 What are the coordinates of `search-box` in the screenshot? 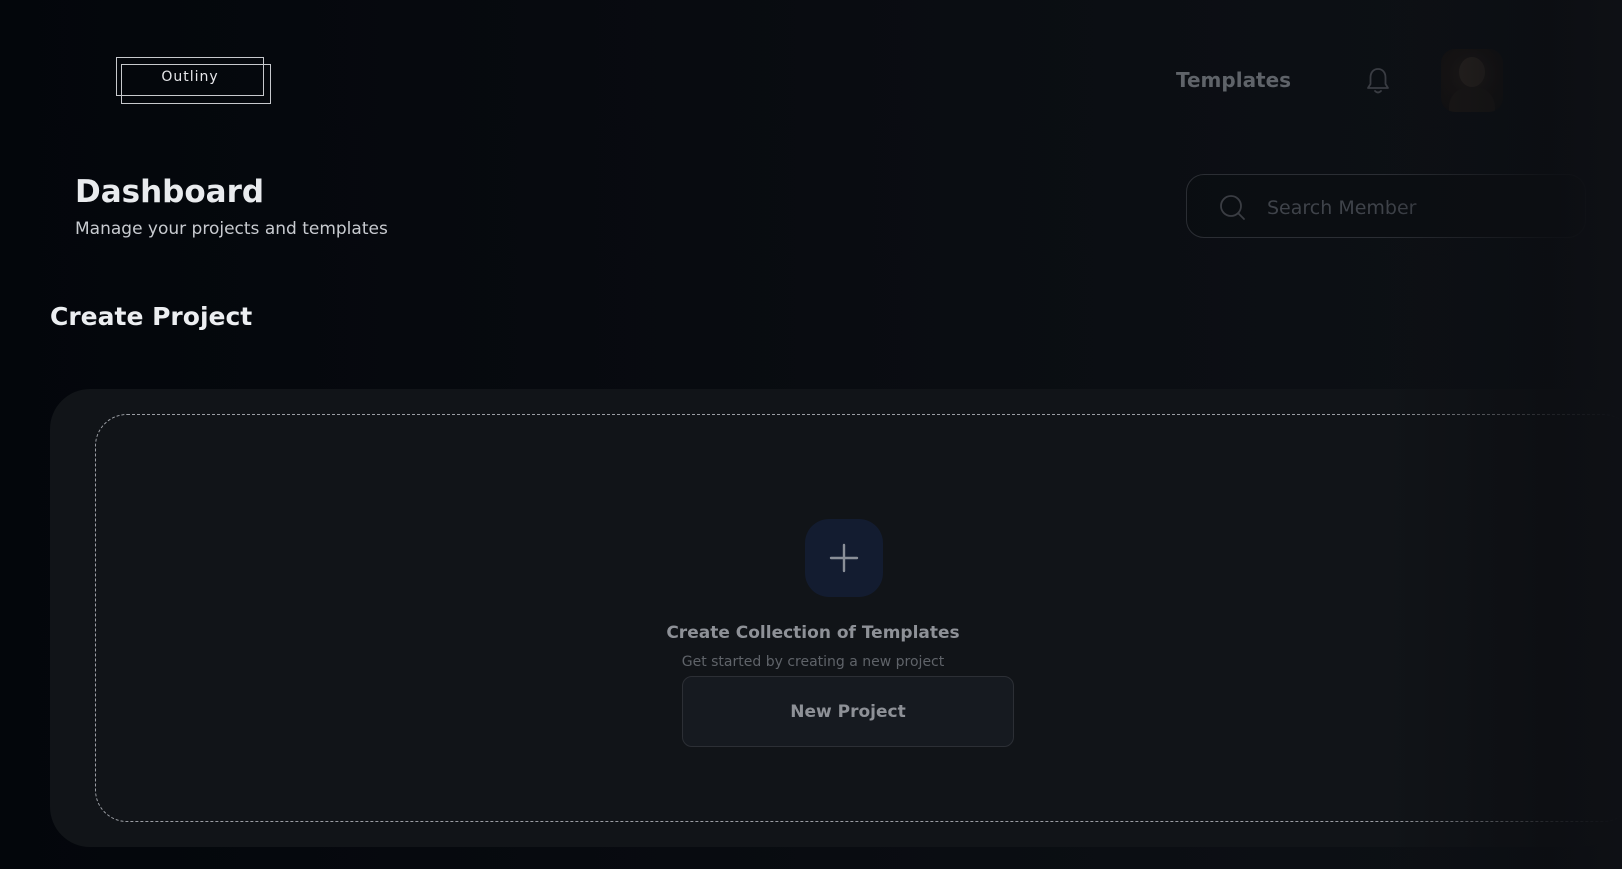 It's located at (1386, 206).